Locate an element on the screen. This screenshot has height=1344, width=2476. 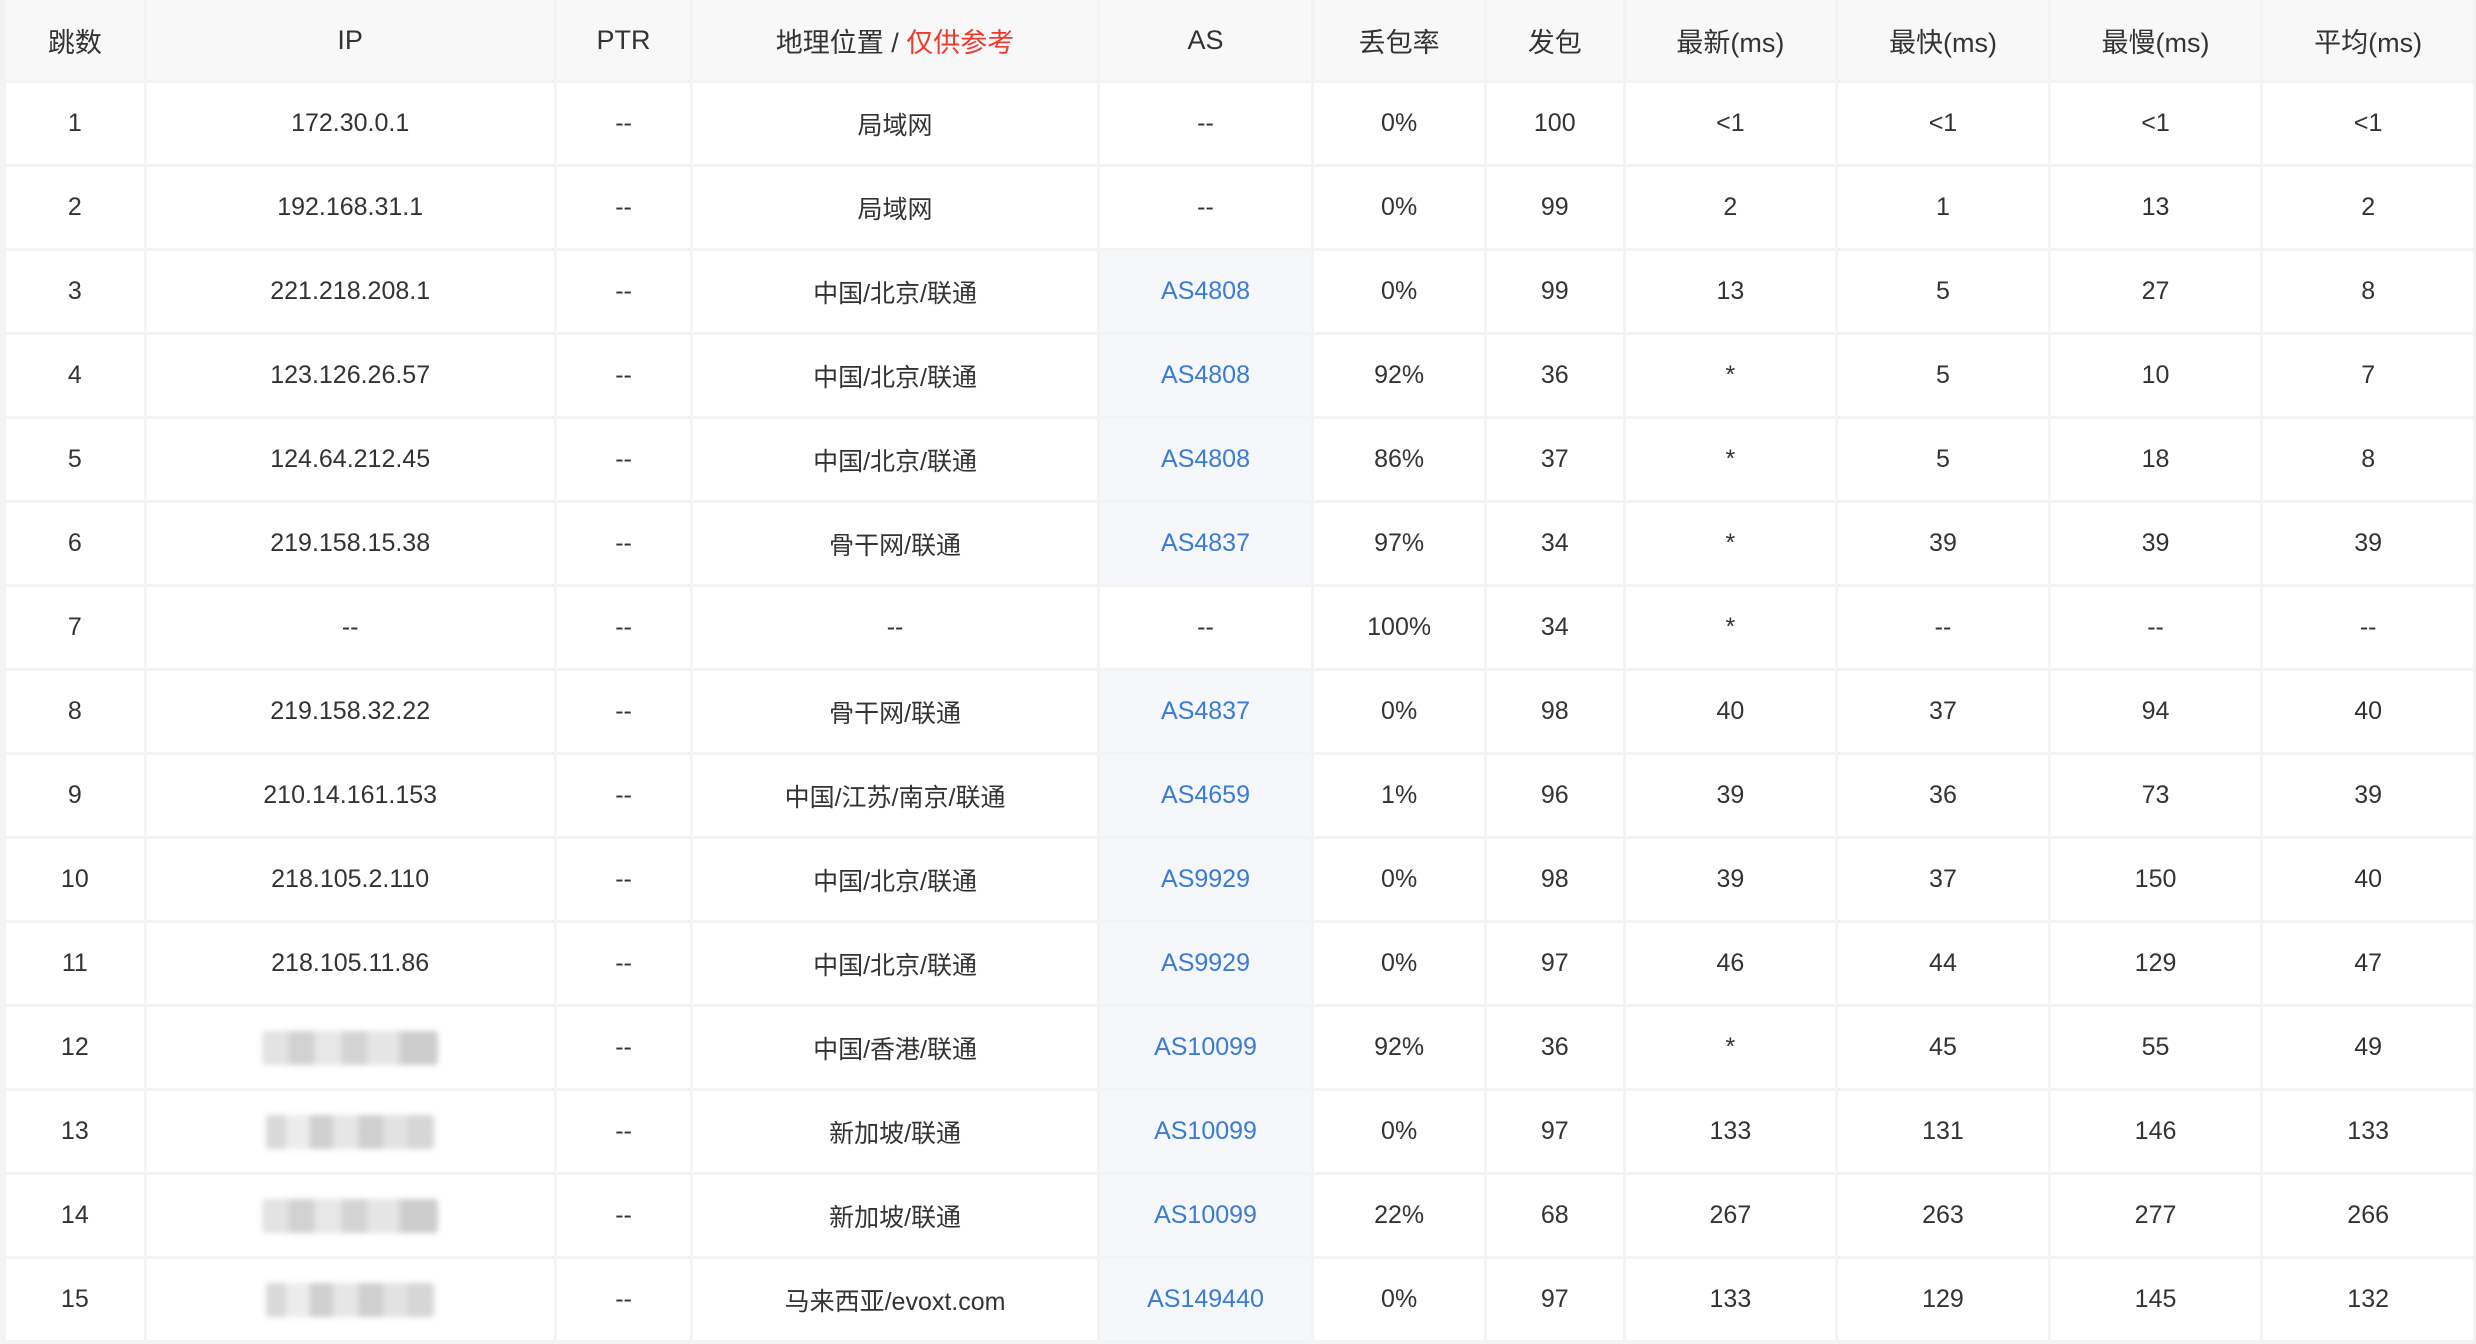
header-ip: IP is located at coordinates (350, 40).